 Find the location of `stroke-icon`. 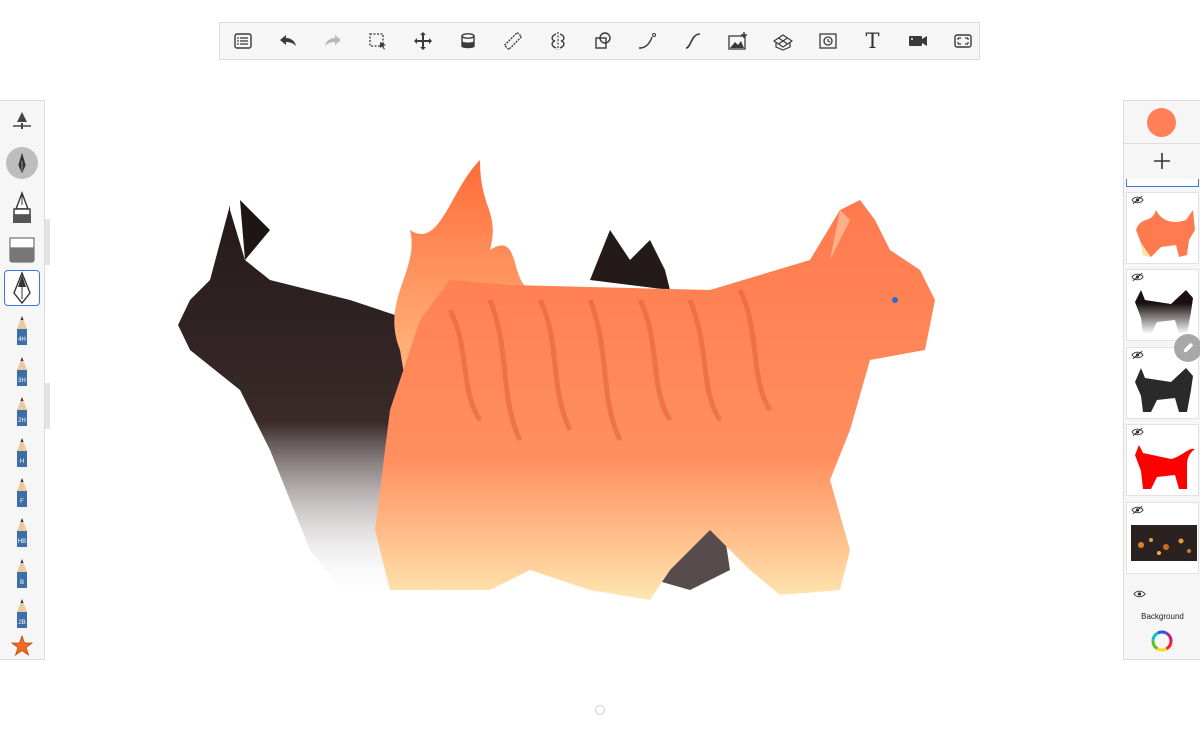

stroke-icon is located at coordinates (692, 41).